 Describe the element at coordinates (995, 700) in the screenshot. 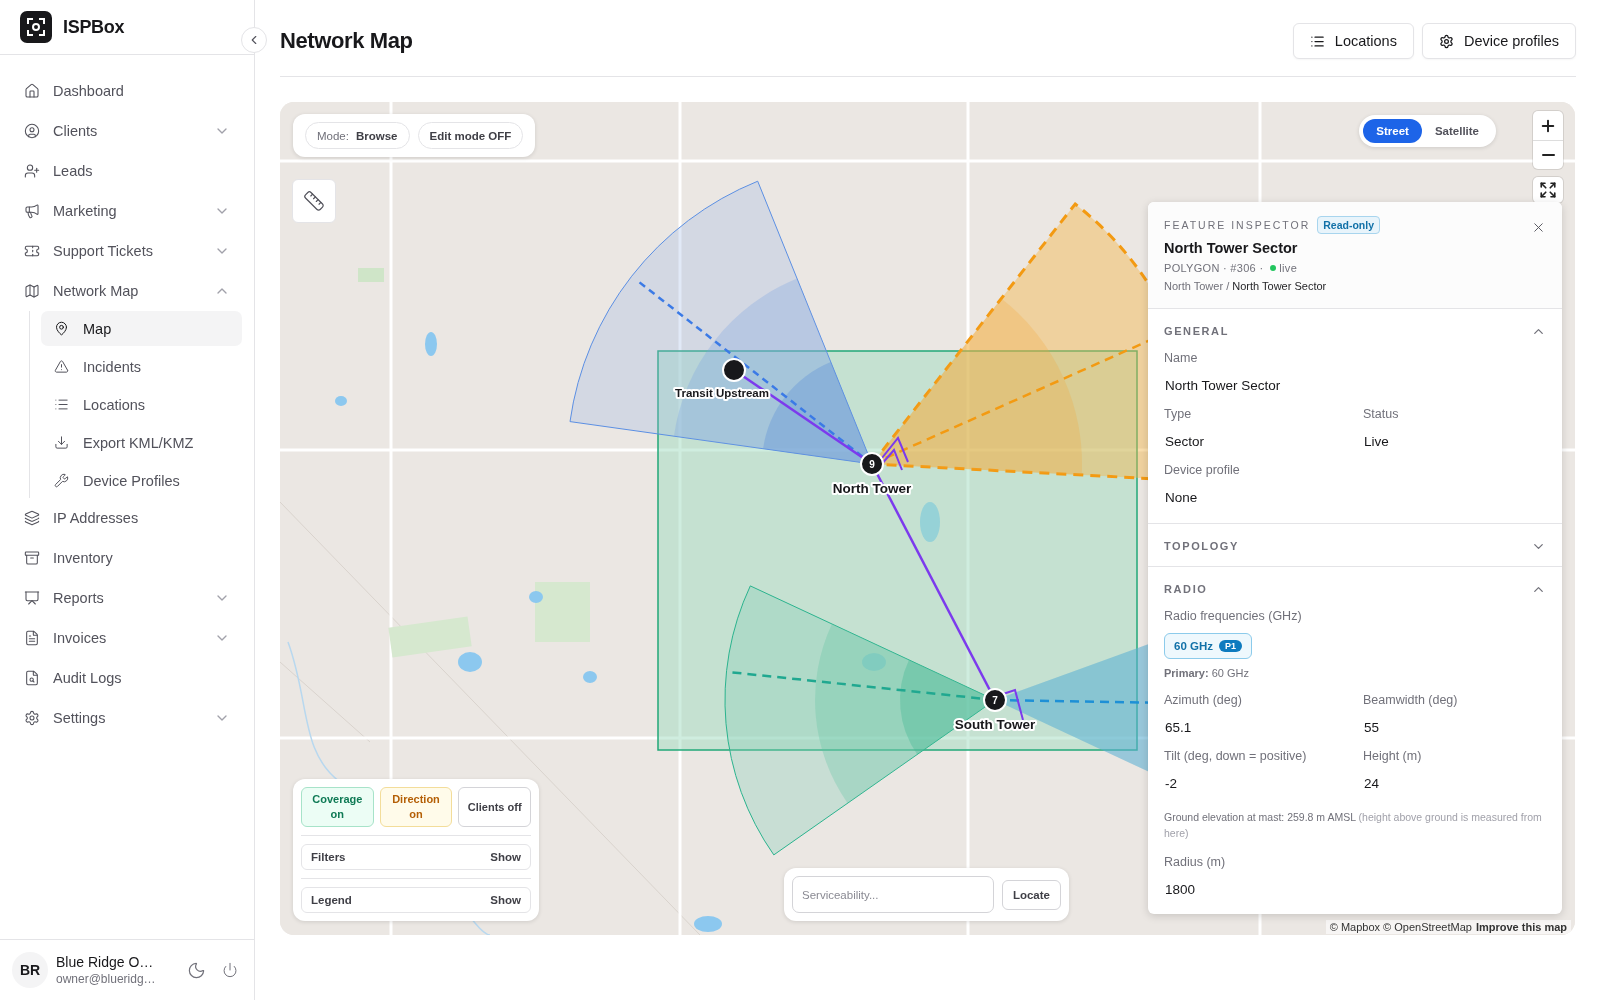

I see `tower-count: 7` at that location.